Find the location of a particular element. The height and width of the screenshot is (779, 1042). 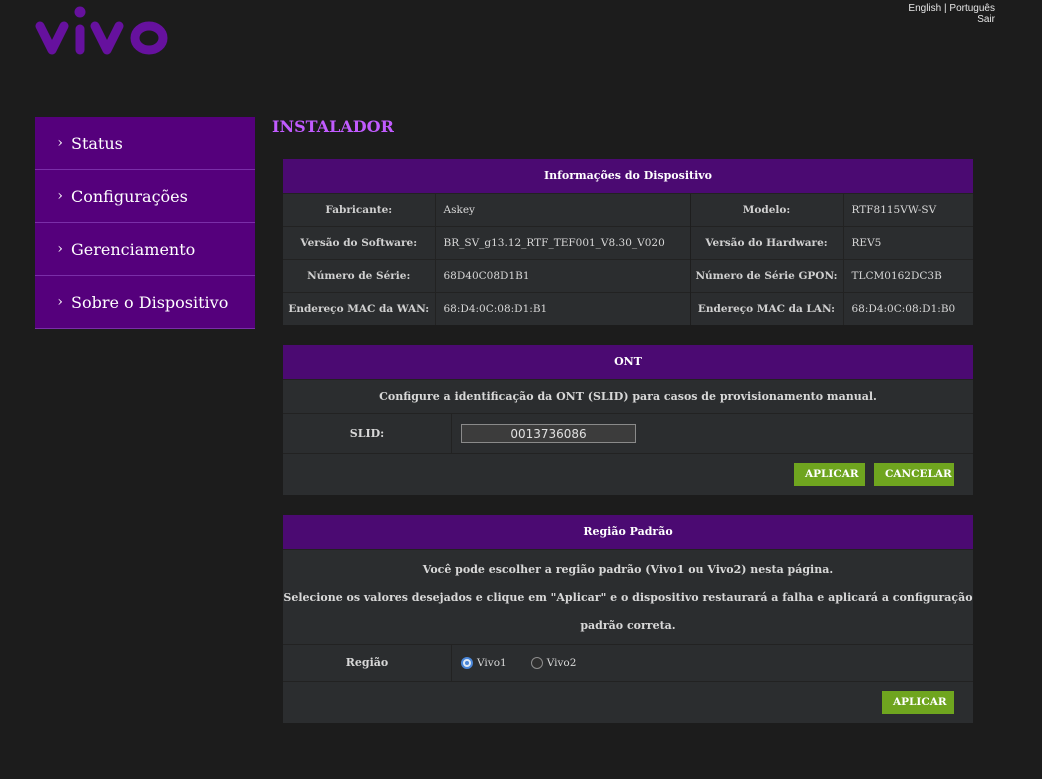

region-label: Região is located at coordinates (367, 662).